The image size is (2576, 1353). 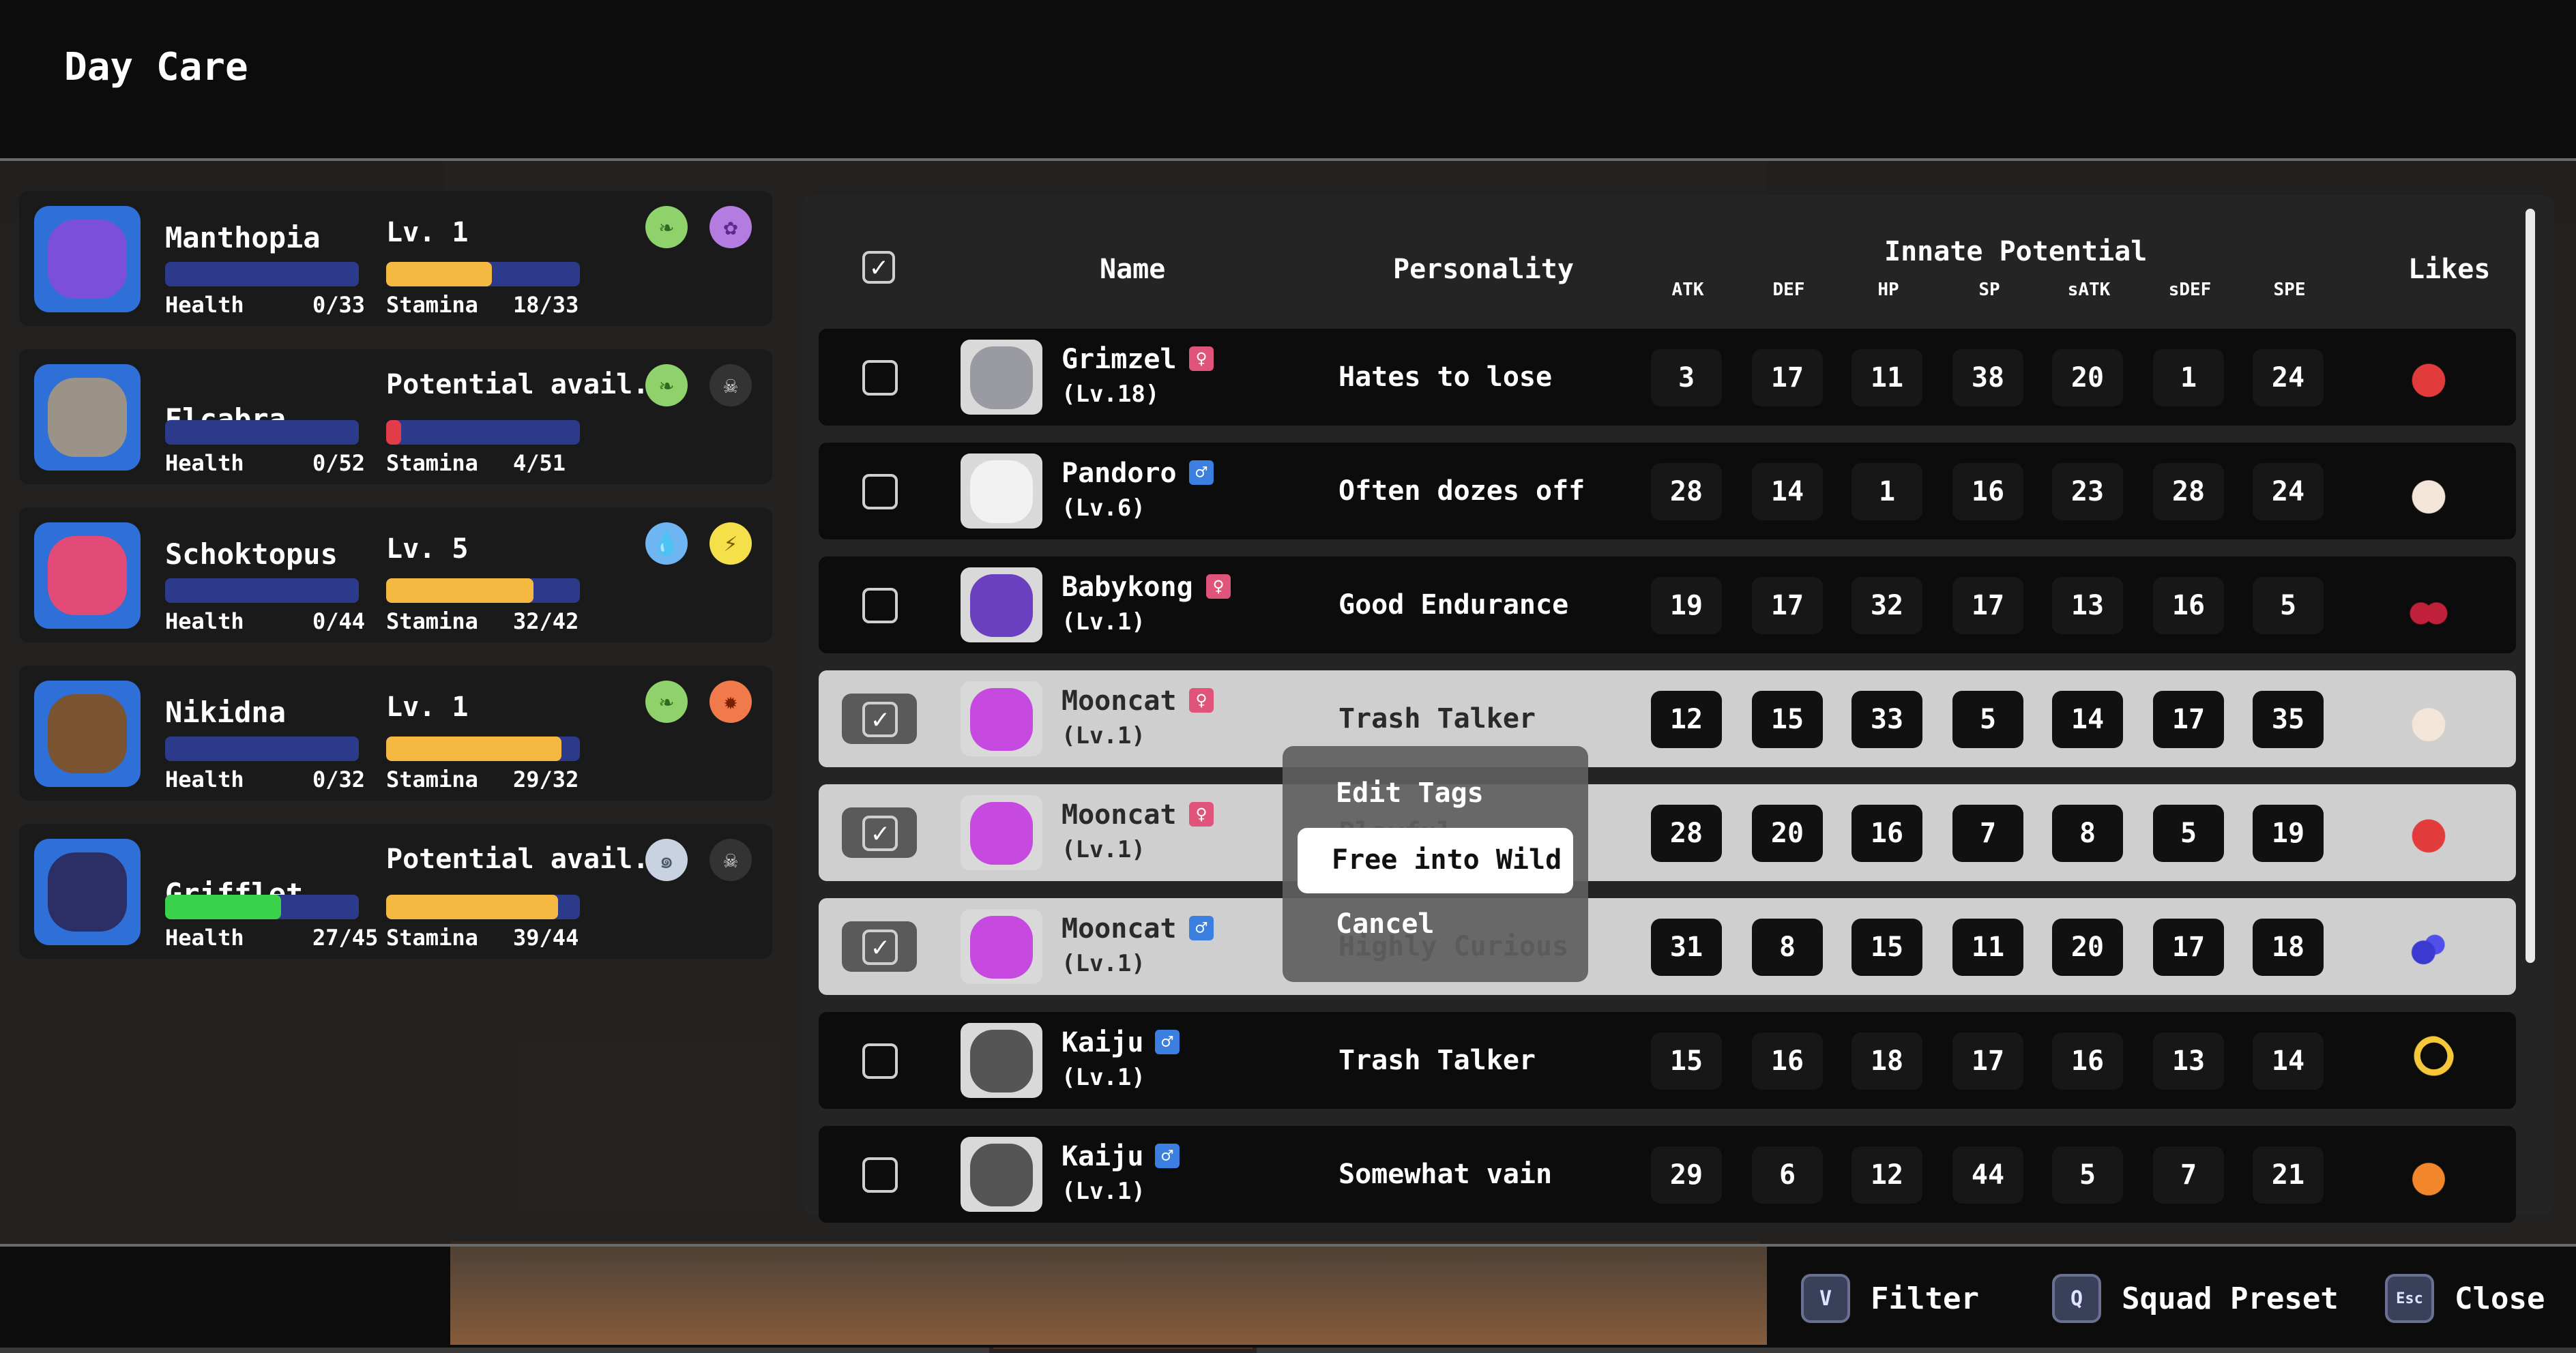 What do you see at coordinates (1103, 508) in the screenshot?
I see `monster-level: (Lv.6)` at bounding box center [1103, 508].